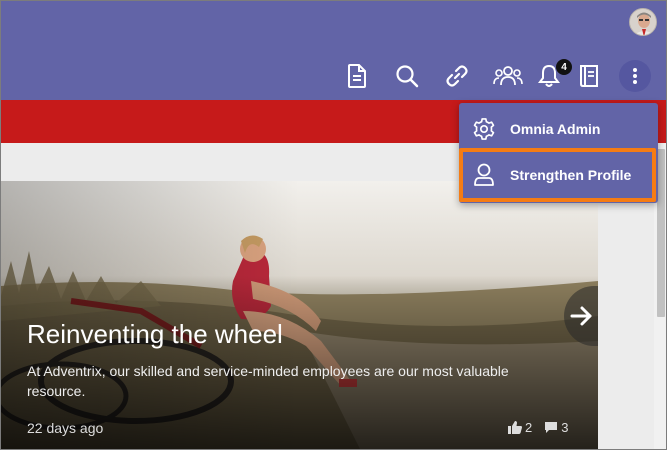 This screenshot has height=450, width=667. I want to click on menu-item-label: Omnia Admin, so click(555, 129).